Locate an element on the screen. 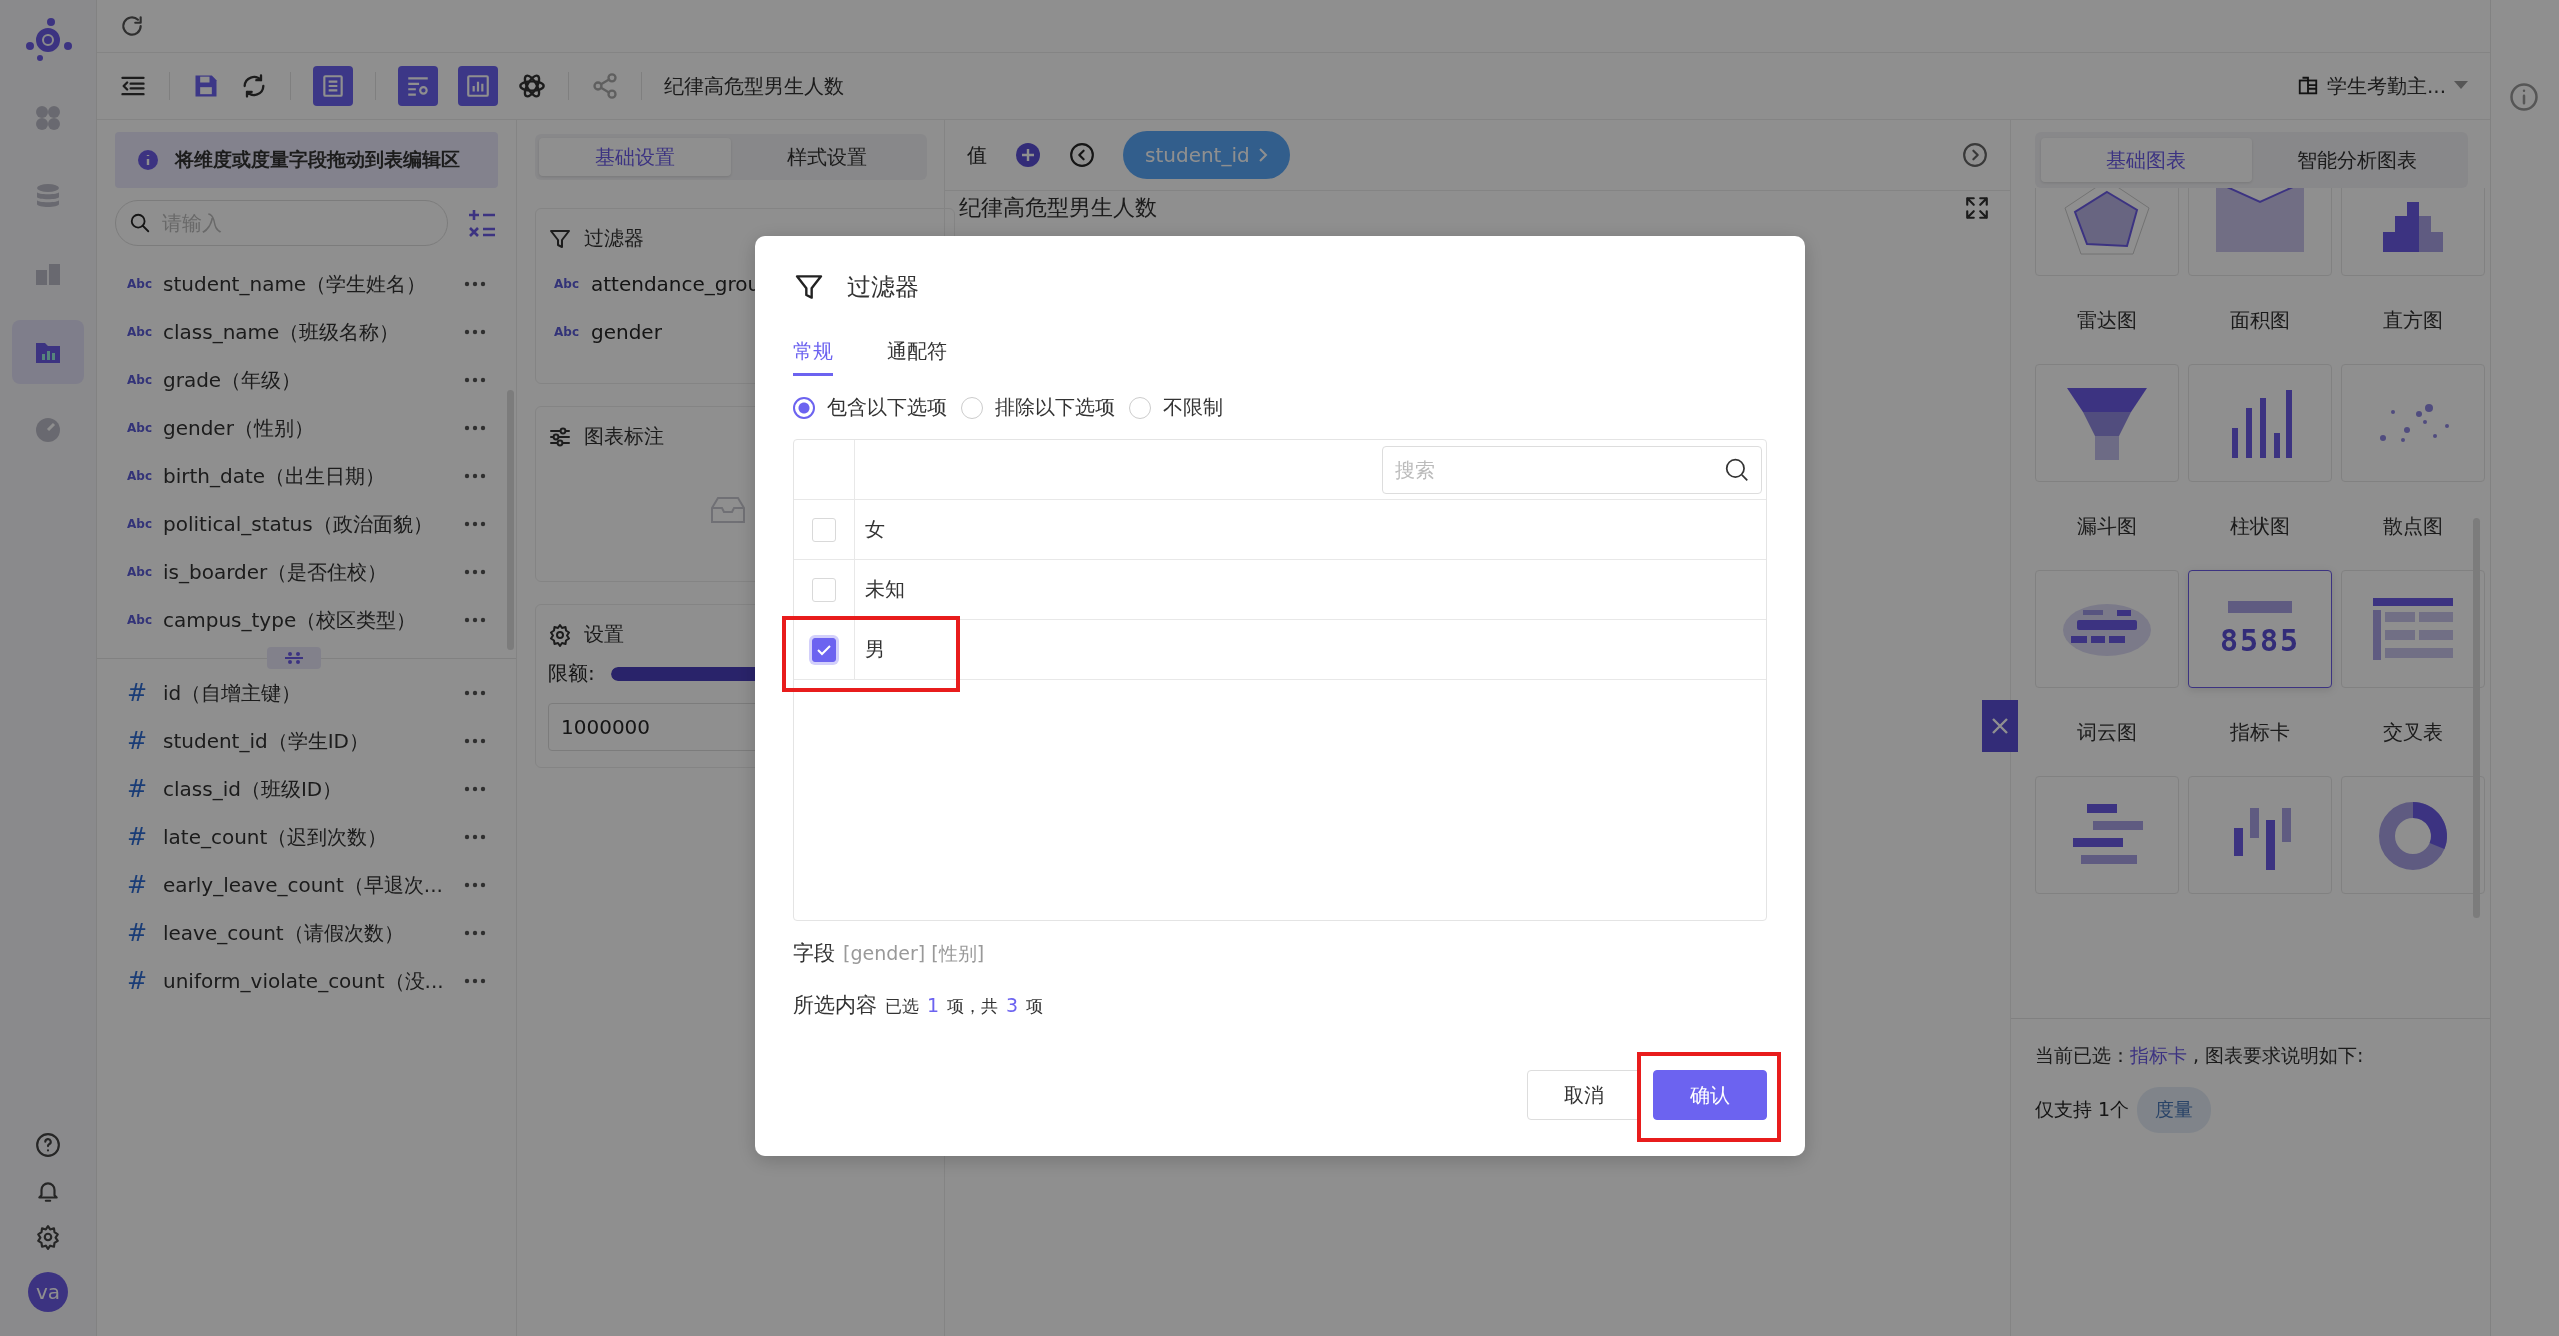  chart-type-card: 8585 is located at coordinates (2260, 629).